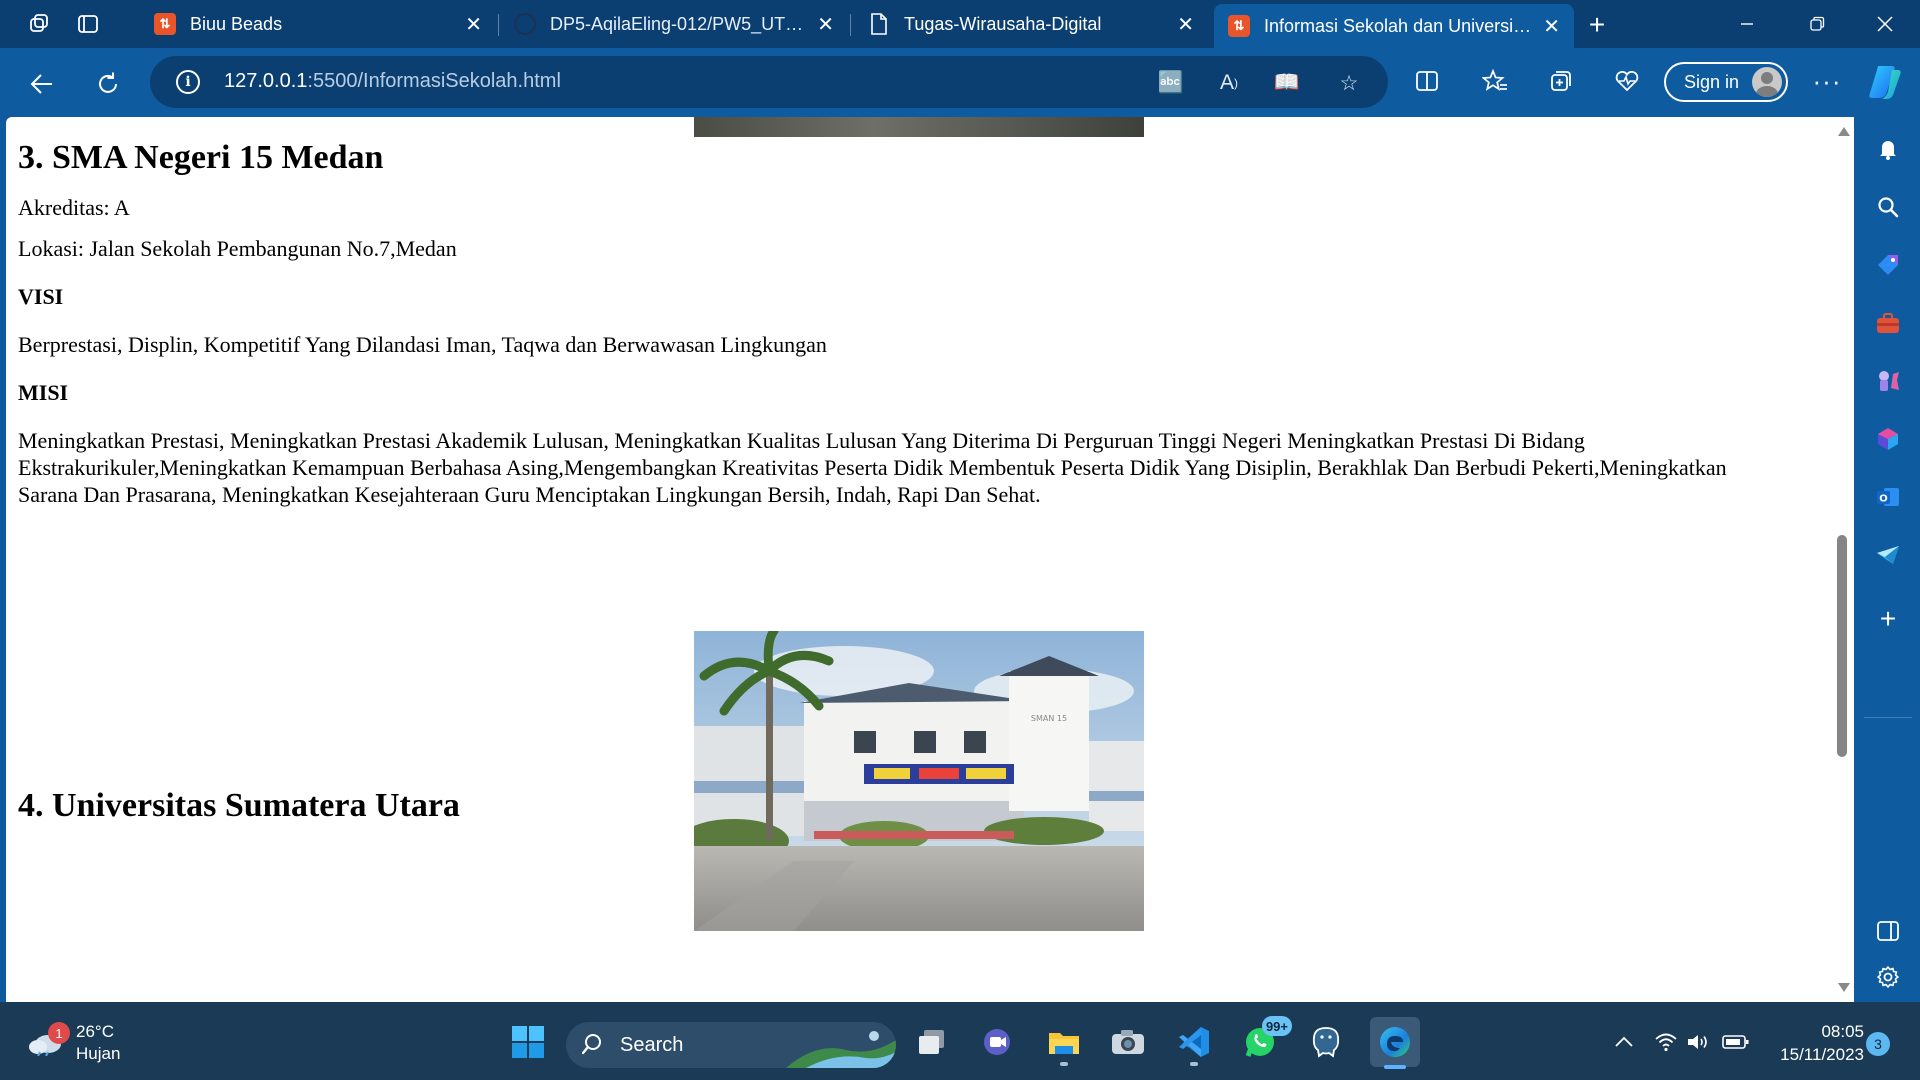  What do you see at coordinates (59, 1033) in the screenshot?
I see `weather-alert-badge: 1` at bounding box center [59, 1033].